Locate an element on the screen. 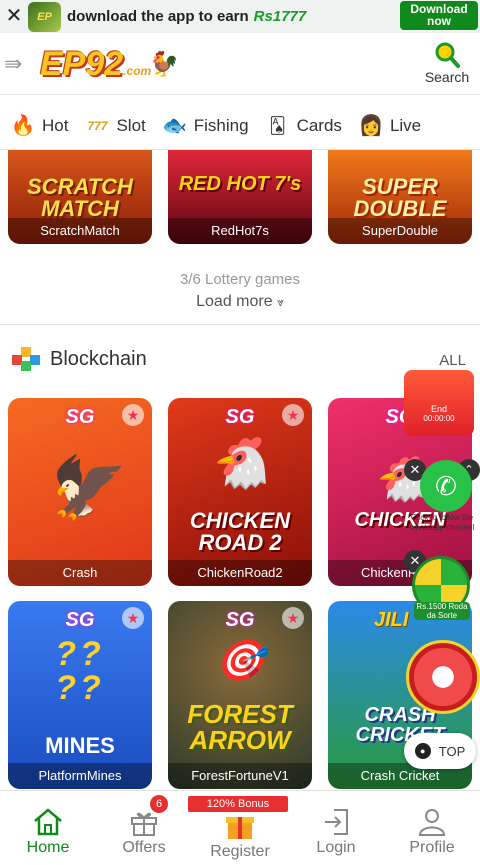 The width and height of the screenshot is (480, 865). tab-live: 👩 Live is located at coordinates (389, 126).